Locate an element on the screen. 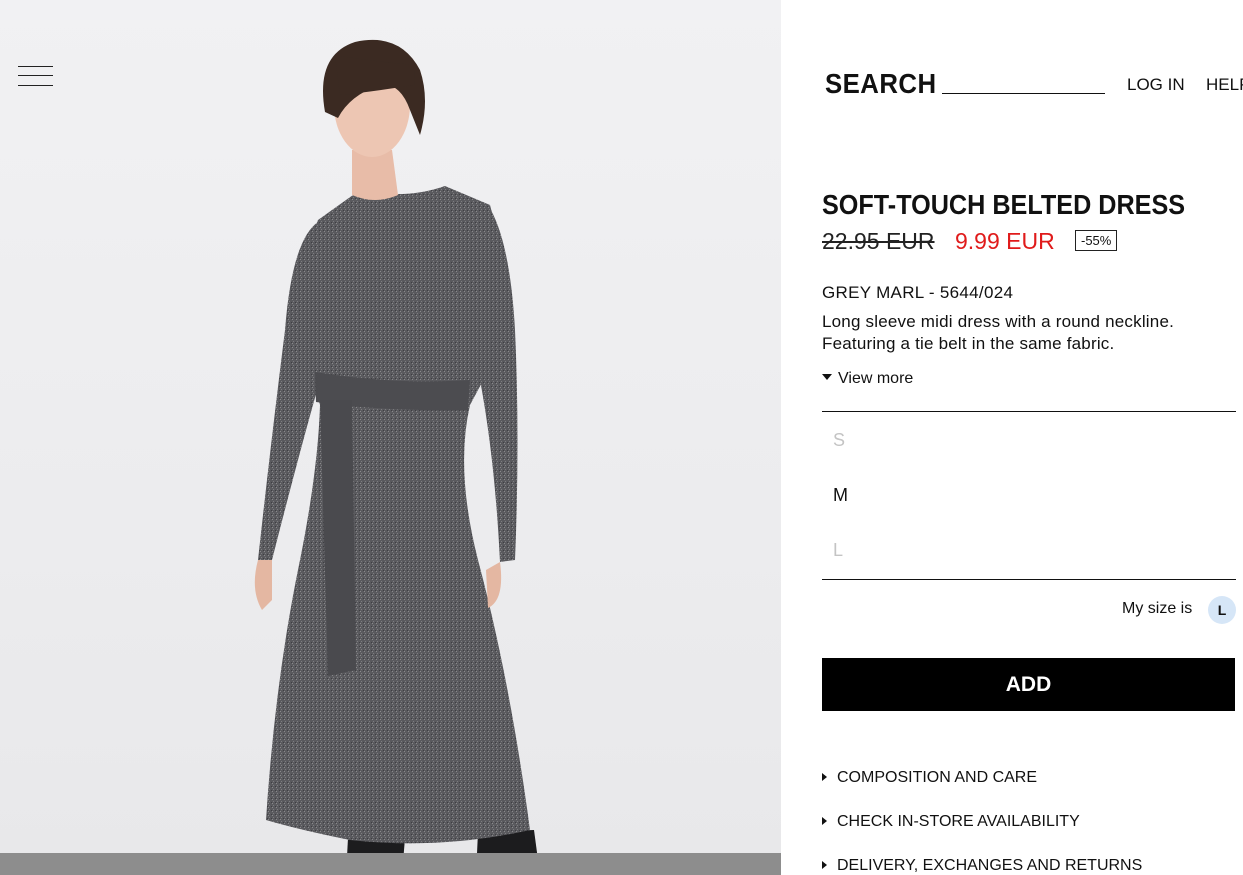 The width and height of the screenshot is (1243, 875). login-link: LOG IN is located at coordinates (1156, 85).